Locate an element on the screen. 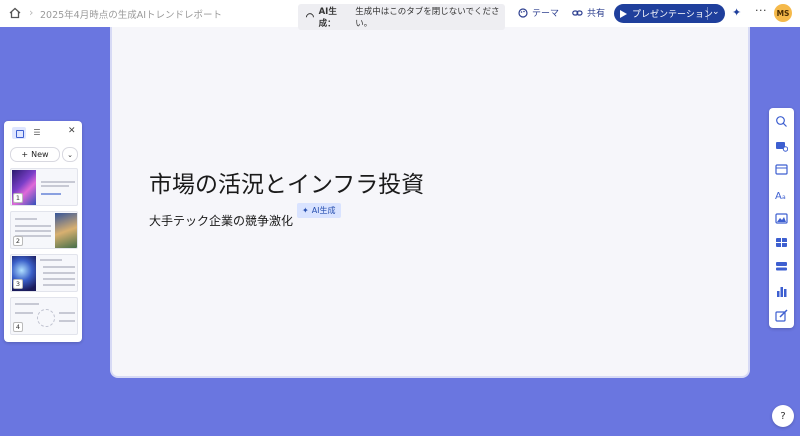 This screenshot has width=800, height=436. thumbnail-image is located at coordinates (66, 230).